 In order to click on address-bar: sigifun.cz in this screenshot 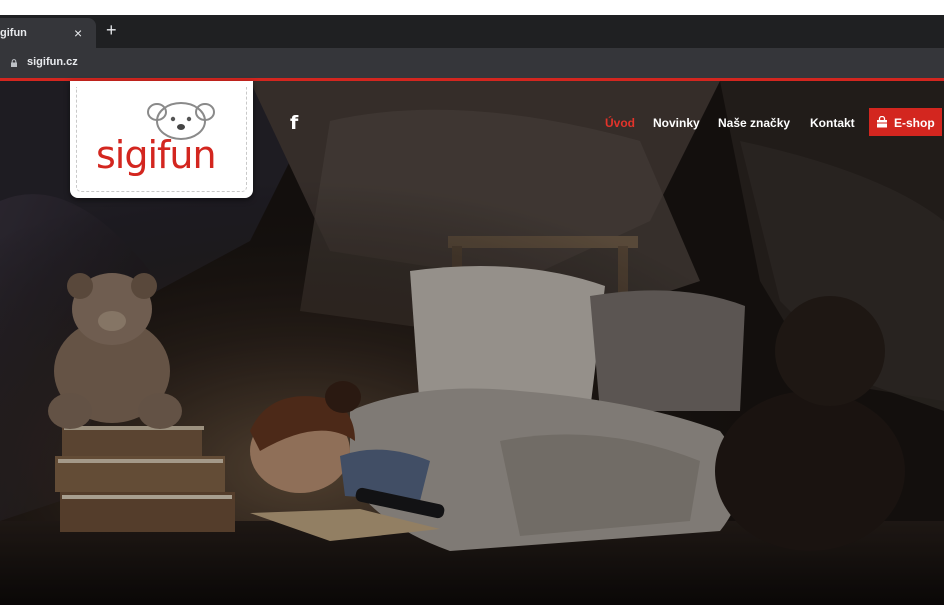, I will do `click(472, 63)`.